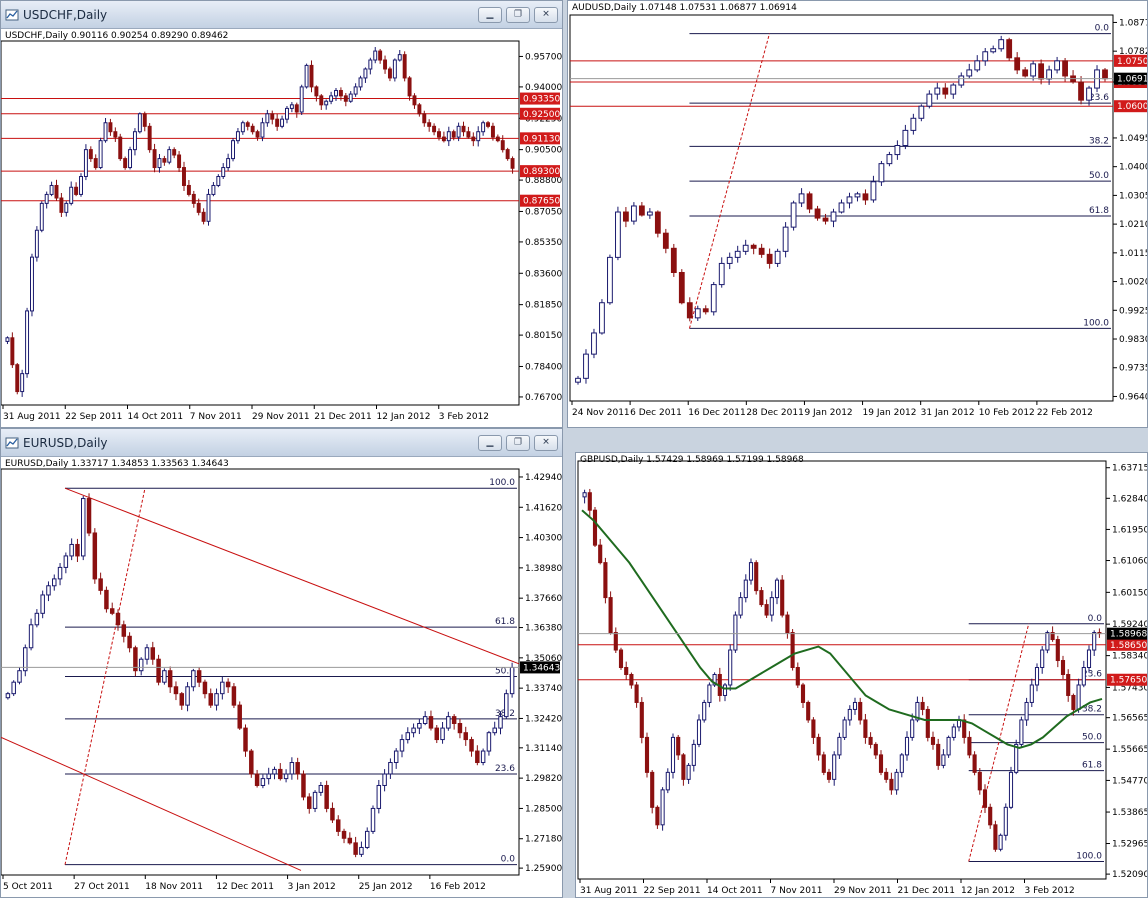 This screenshot has width=1148, height=898. I want to click on usdchf-titlebar: USDCHF,Daily ▁ ❐ ✕, so click(281, 15).